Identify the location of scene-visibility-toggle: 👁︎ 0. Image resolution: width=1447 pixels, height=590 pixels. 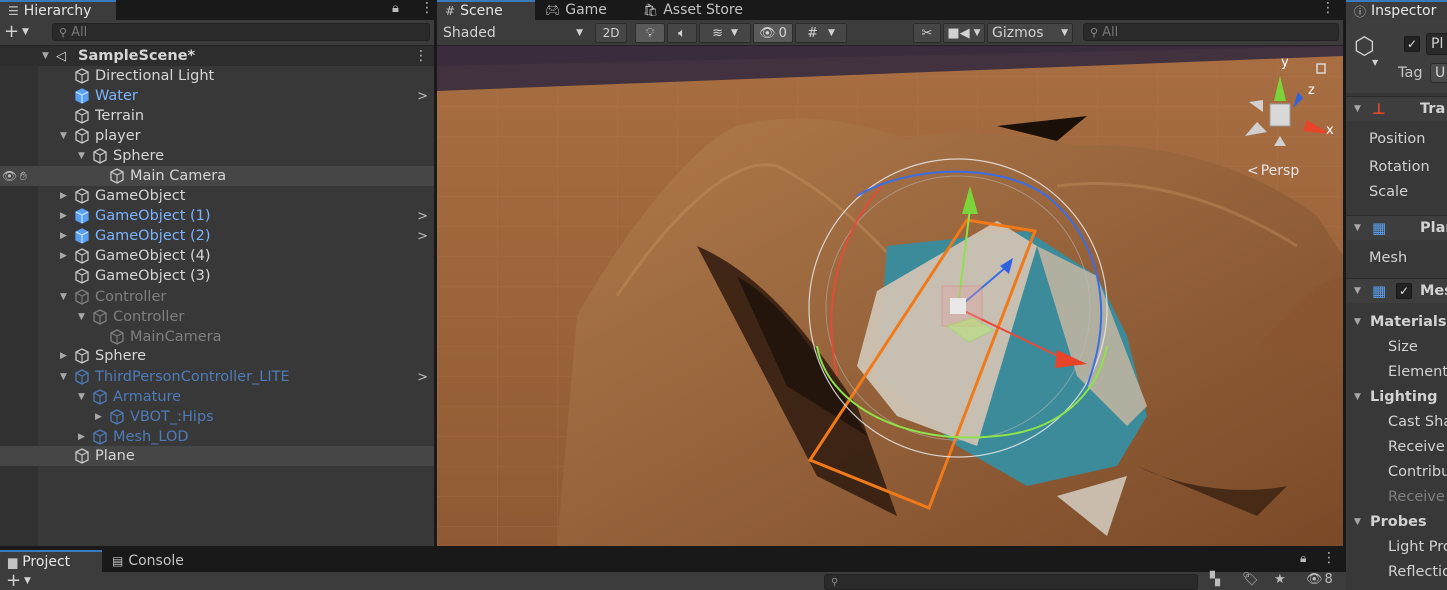
(773, 33).